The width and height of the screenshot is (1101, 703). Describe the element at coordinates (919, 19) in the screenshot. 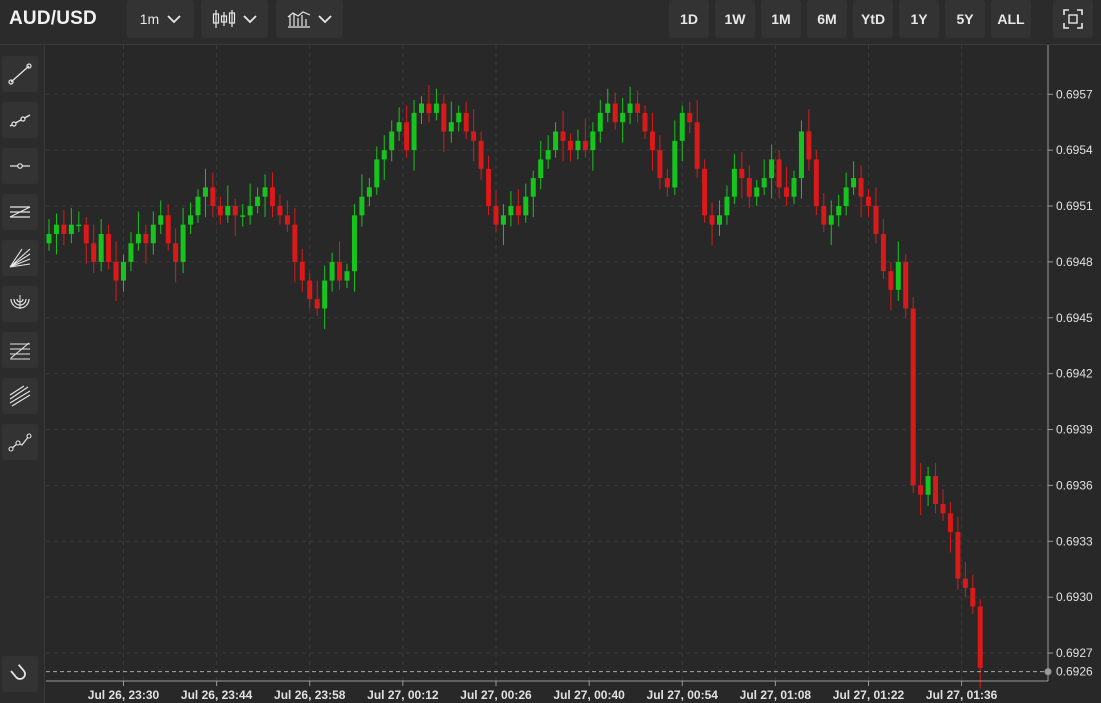

I see `range-1y-button: 1Y` at that location.